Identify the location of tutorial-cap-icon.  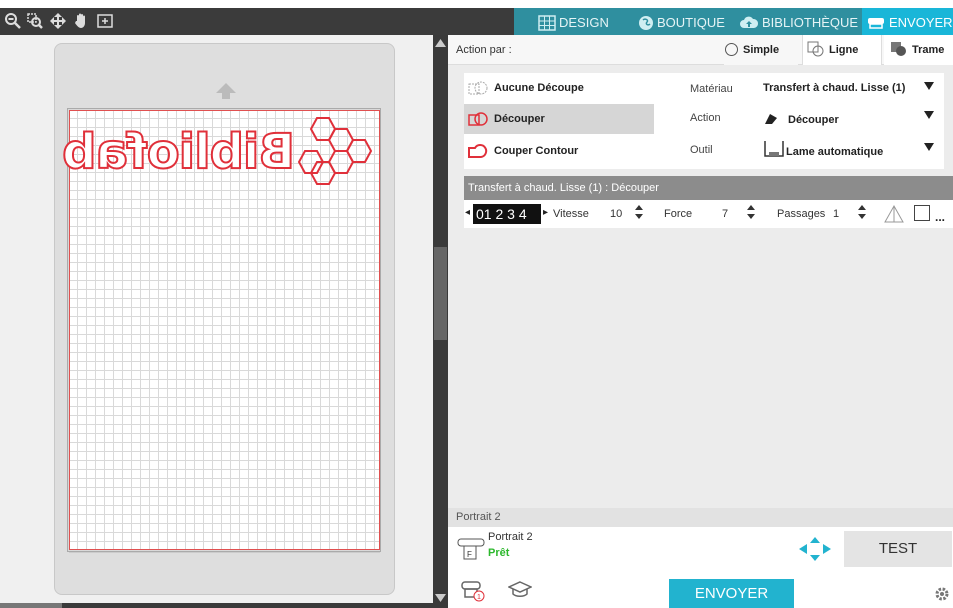
(520, 590).